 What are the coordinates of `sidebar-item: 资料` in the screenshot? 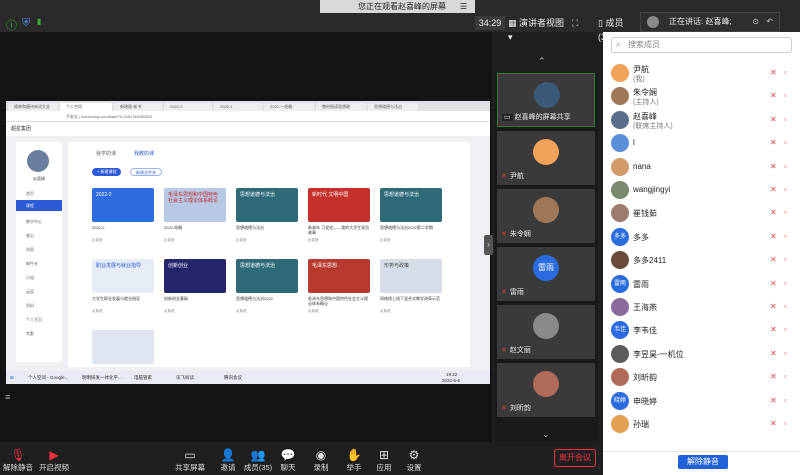 It's located at (39, 305).